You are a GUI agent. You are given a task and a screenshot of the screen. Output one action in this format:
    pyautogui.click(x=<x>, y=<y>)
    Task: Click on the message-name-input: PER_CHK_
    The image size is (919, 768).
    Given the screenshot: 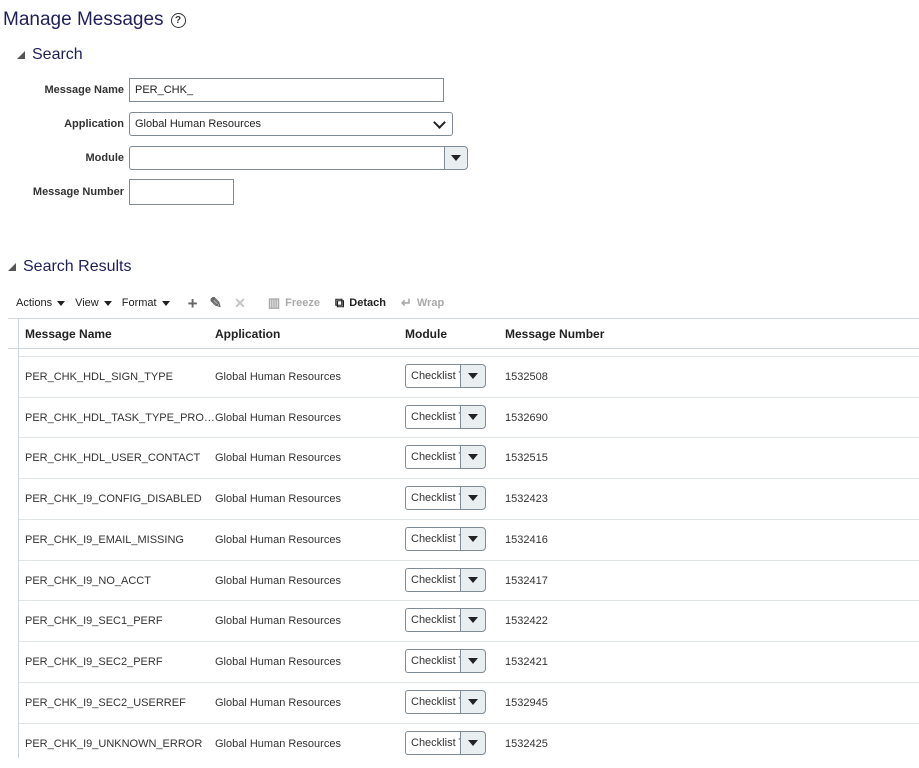 What is the action you would take?
    pyautogui.click(x=286, y=90)
    